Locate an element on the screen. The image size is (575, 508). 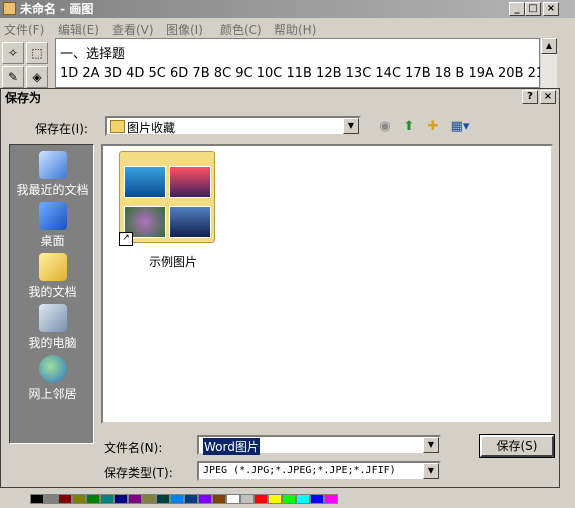
filename-field: Word图片 ▼ is located at coordinates (319, 445).